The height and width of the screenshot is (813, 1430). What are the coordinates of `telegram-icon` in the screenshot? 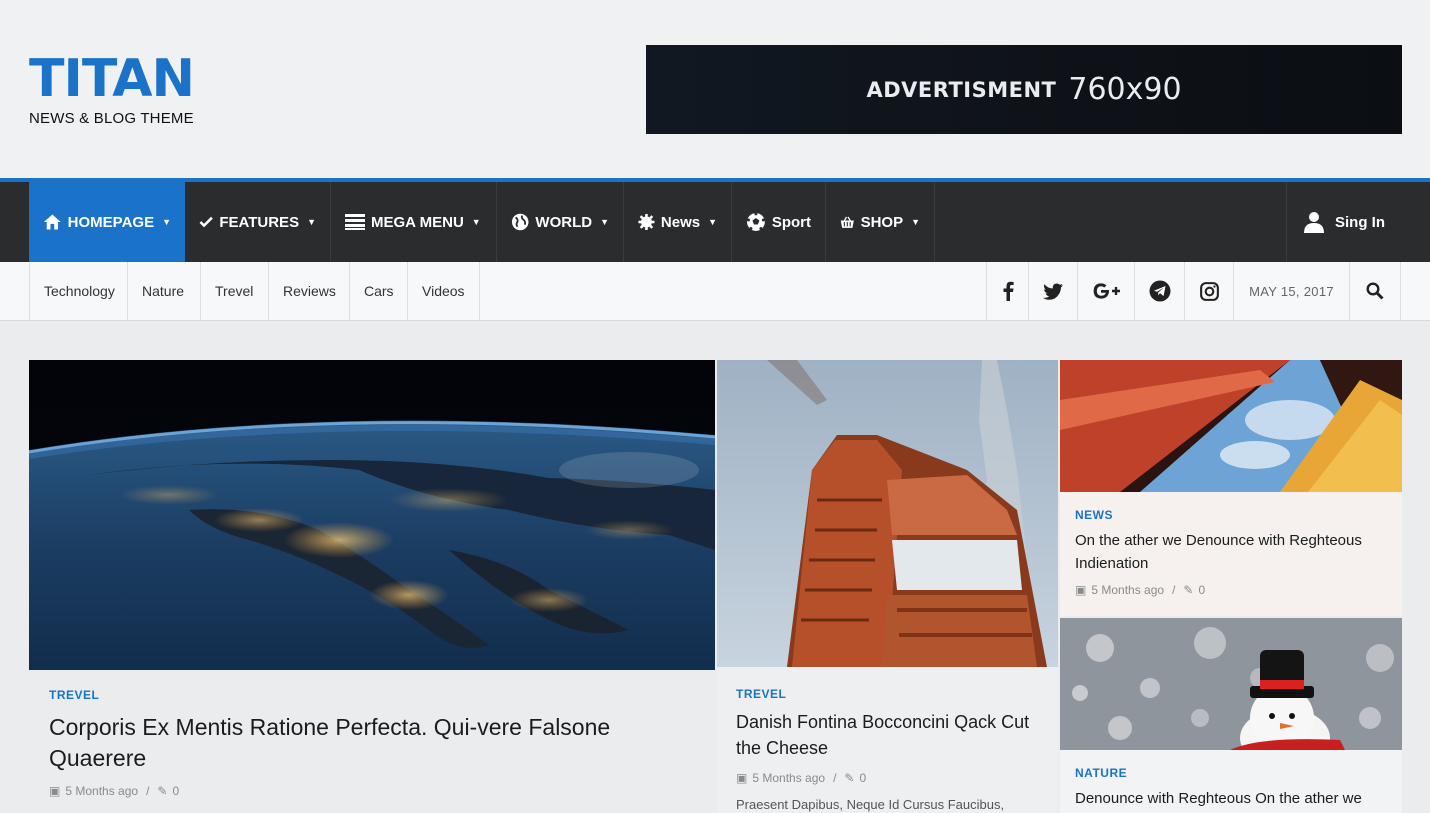 It's located at (1159, 291).